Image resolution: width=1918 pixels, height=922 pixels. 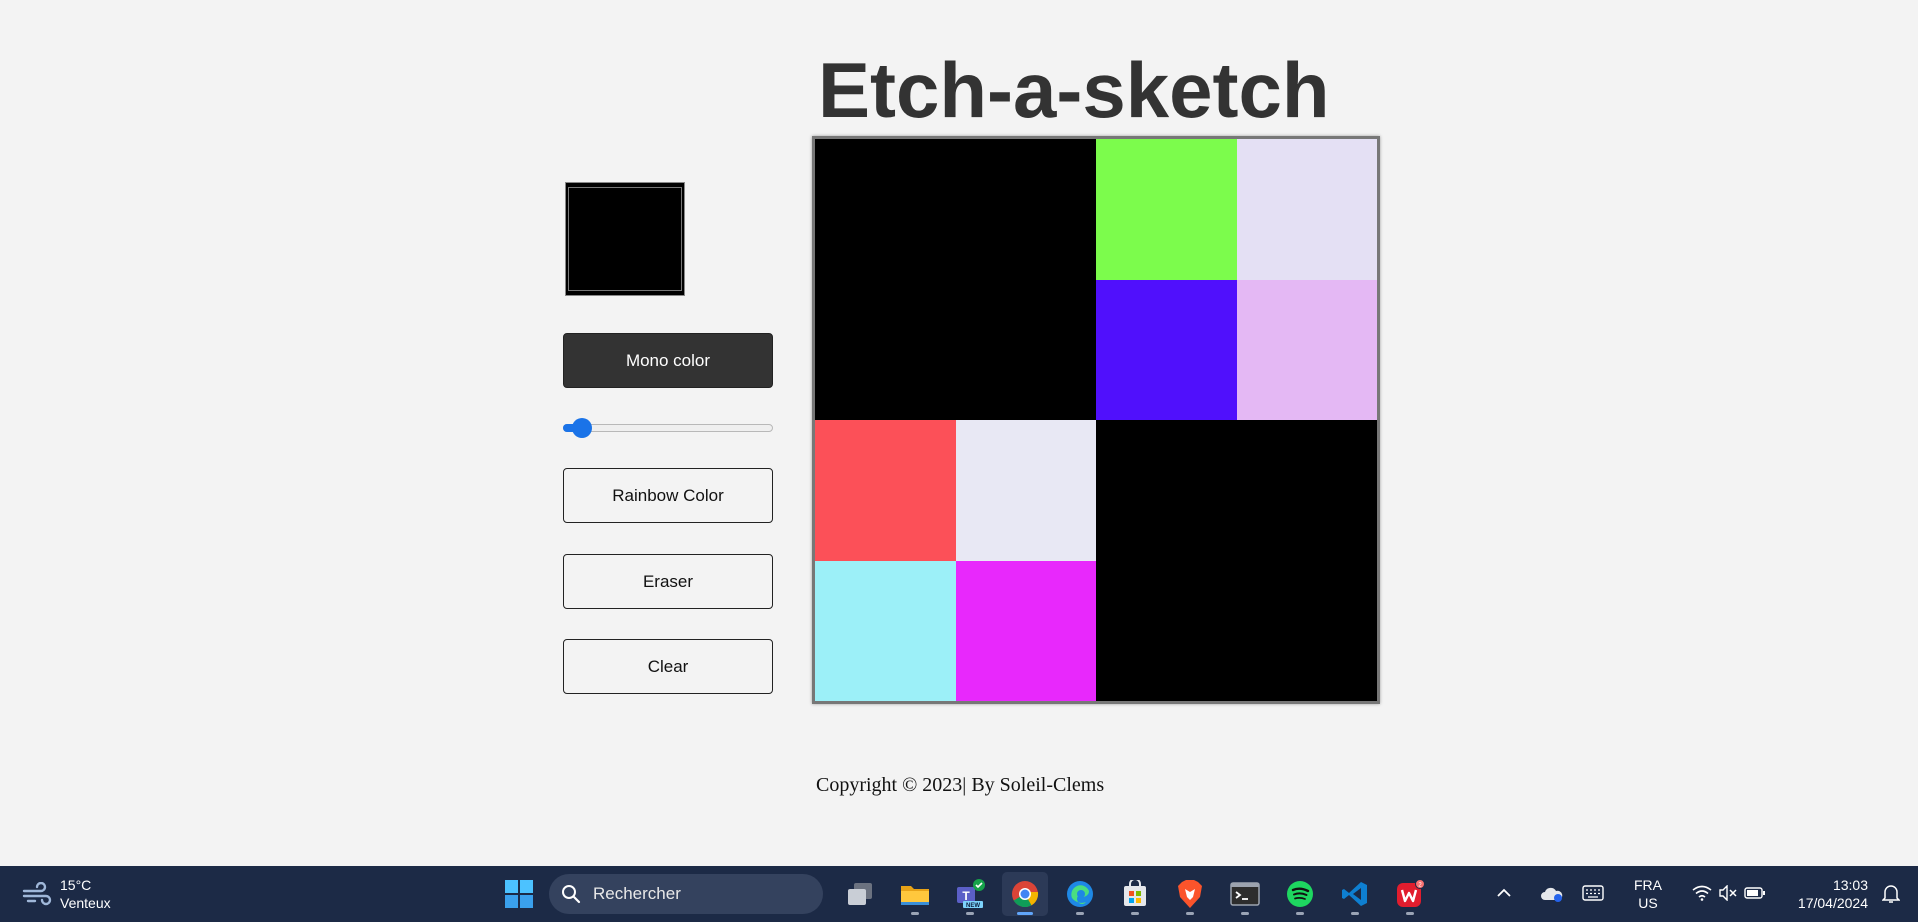 I want to click on terminal-icon, so click(x=1245, y=894).